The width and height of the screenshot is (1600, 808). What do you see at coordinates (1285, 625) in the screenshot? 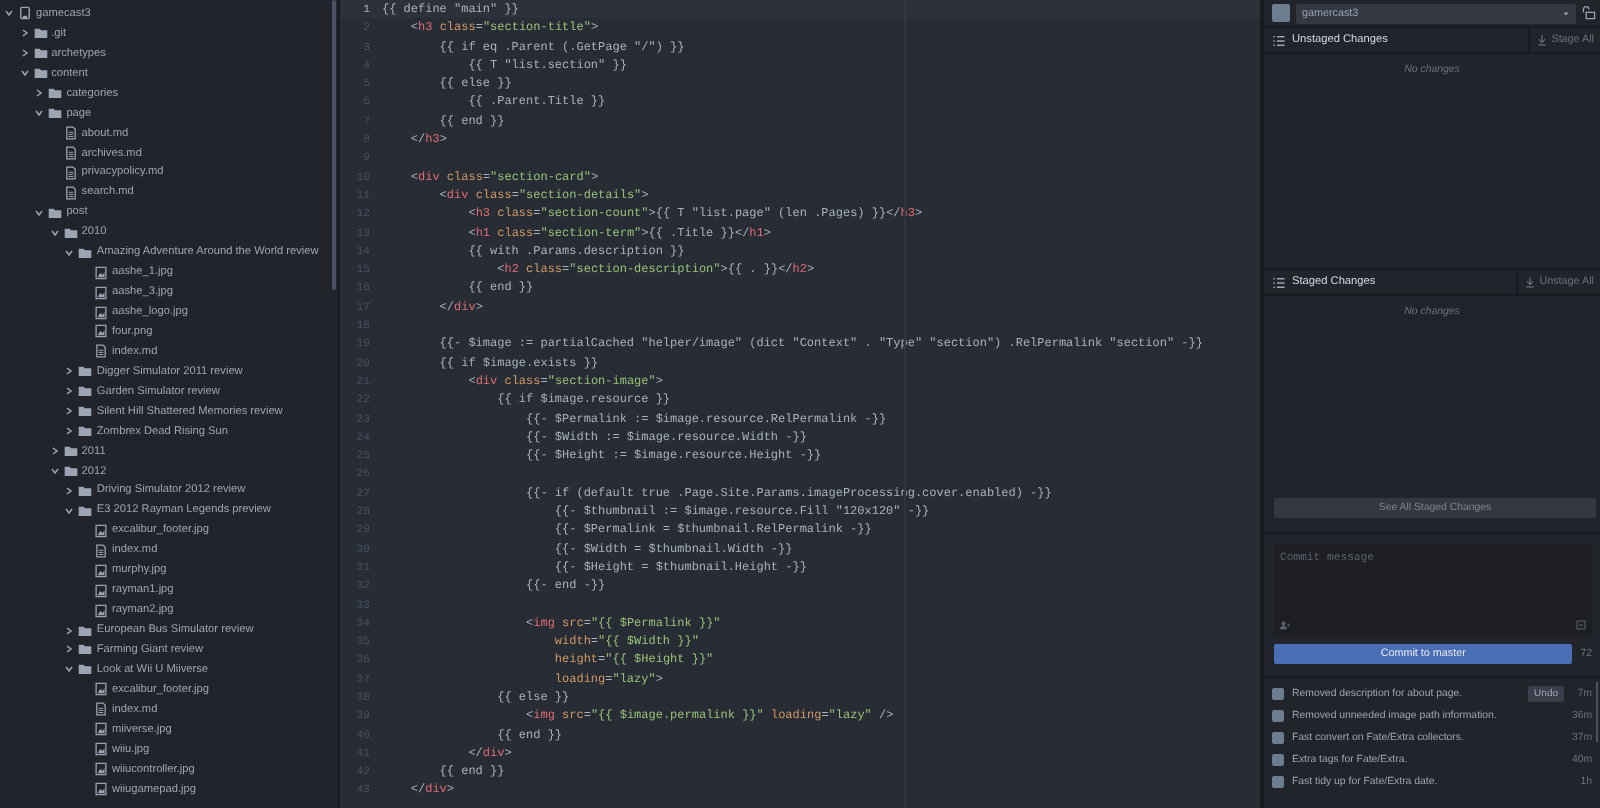
I see `add-person-icon` at bounding box center [1285, 625].